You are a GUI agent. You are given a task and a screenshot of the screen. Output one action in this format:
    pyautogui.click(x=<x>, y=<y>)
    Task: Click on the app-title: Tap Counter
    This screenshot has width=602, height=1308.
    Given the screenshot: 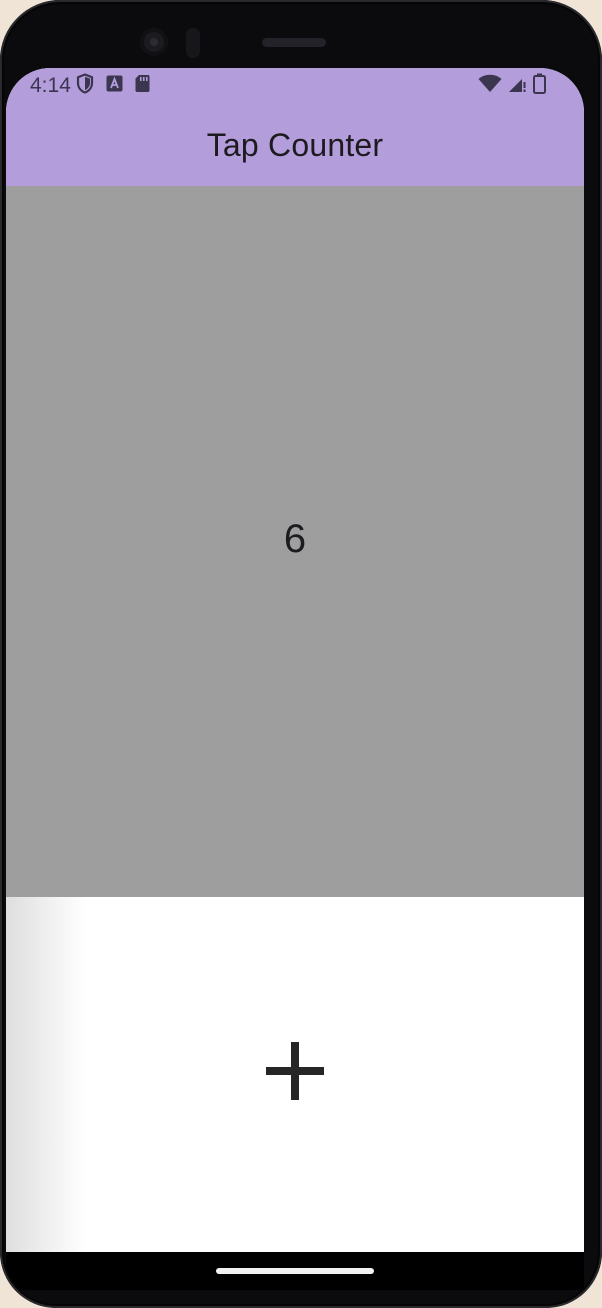 What is the action you would take?
    pyautogui.click(x=295, y=144)
    